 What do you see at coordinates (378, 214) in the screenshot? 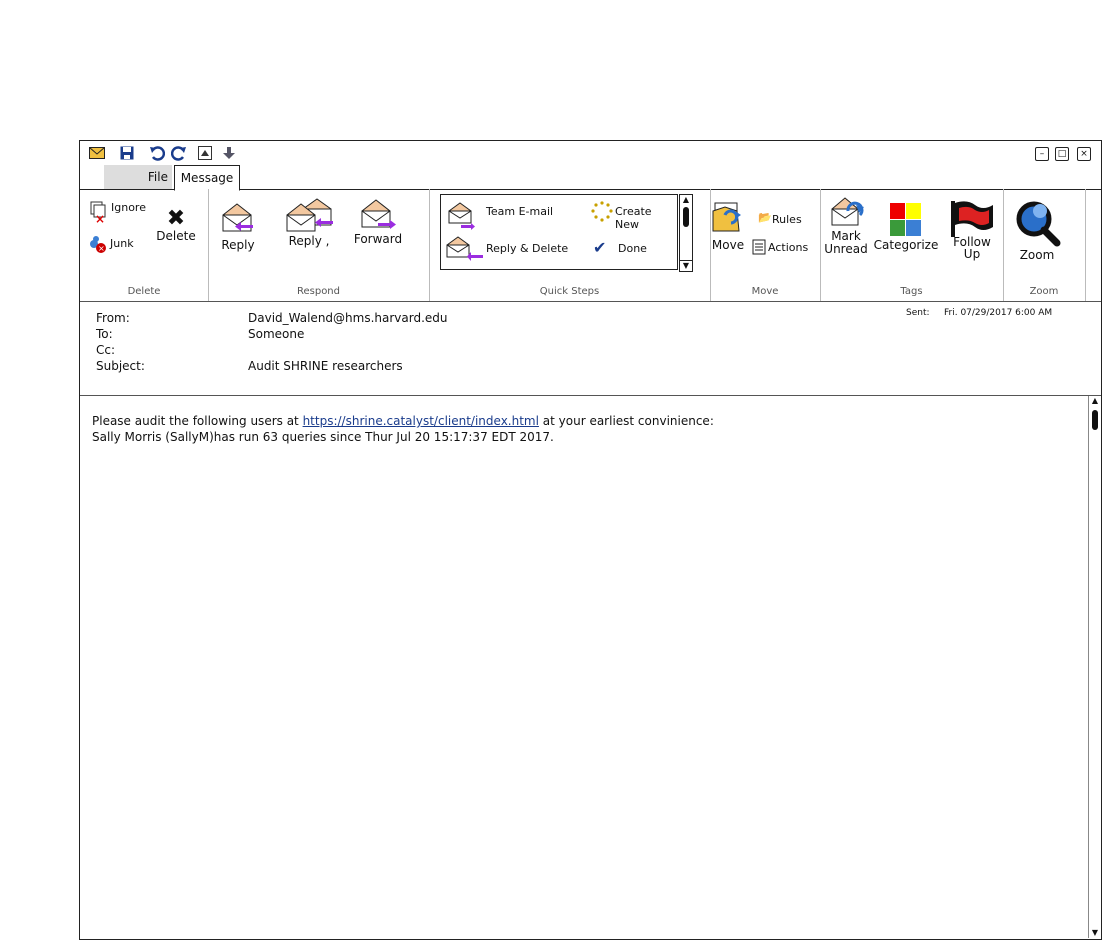
I see `forward-icon` at bounding box center [378, 214].